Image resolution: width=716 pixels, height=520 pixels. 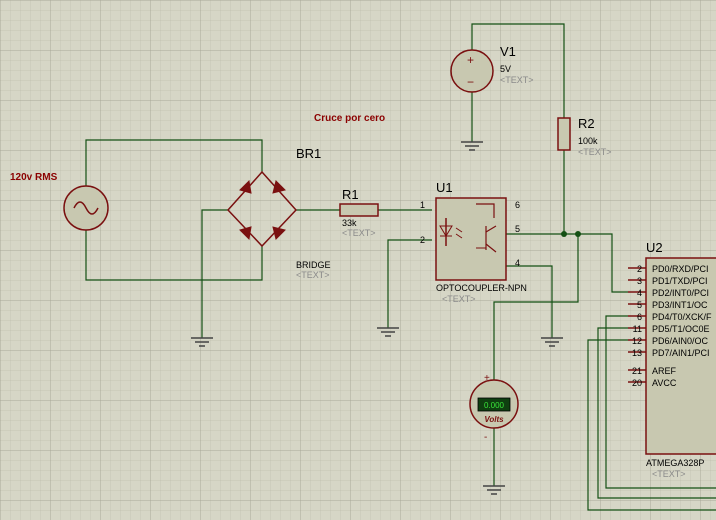 What do you see at coordinates (680, 293) in the screenshot?
I see `u2-pin-name: PD2/INT0/PCI` at bounding box center [680, 293].